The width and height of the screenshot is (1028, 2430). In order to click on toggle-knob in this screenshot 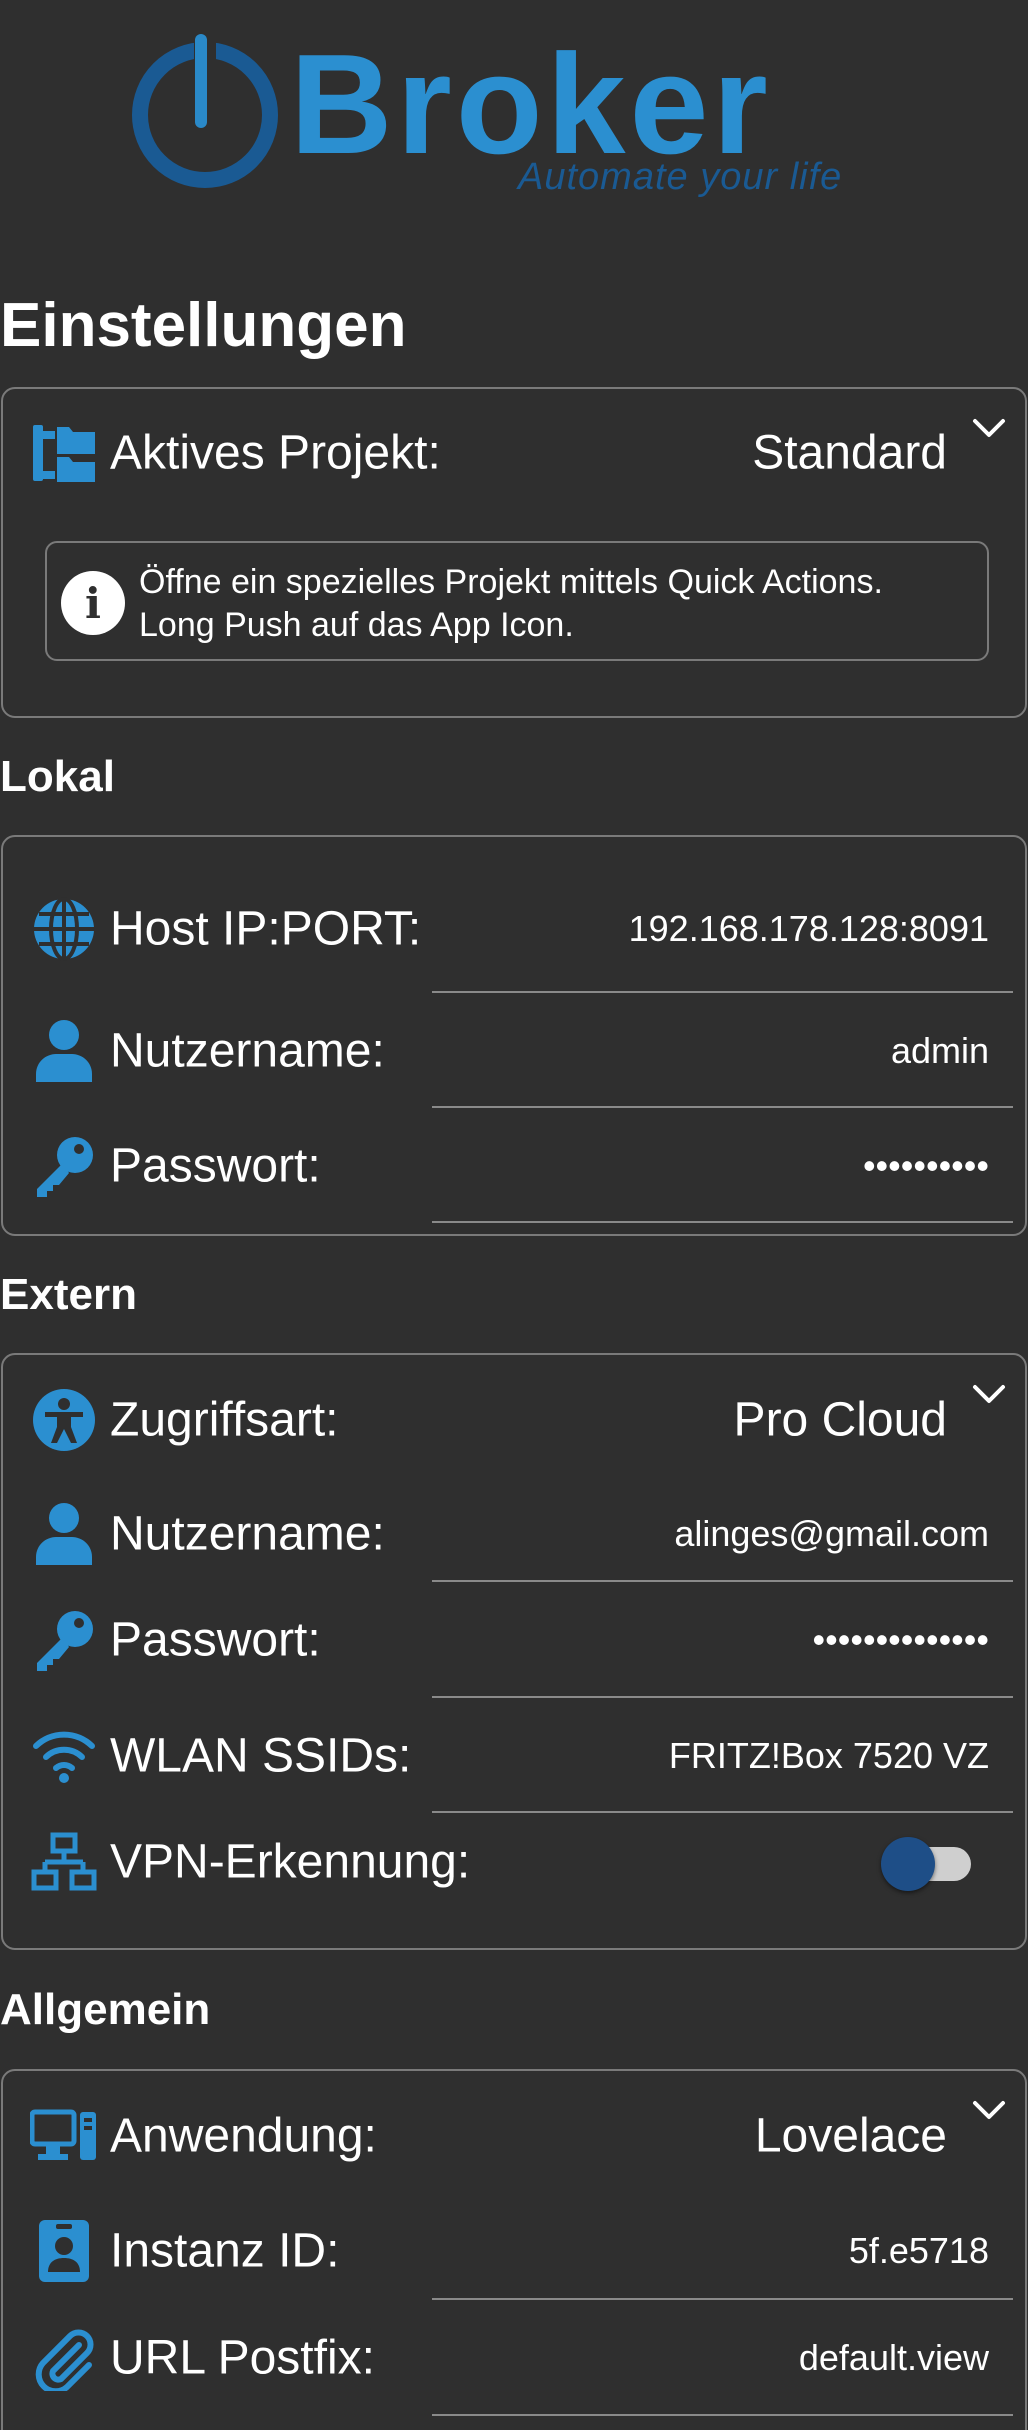, I will do `click(908, 1864)`.